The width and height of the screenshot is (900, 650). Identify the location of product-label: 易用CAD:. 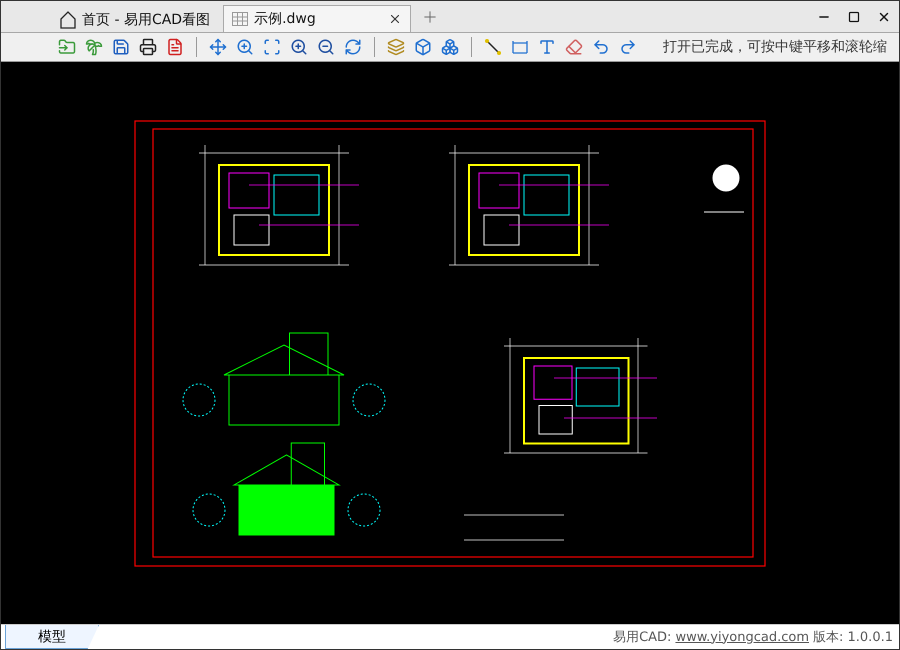
(642, 637).